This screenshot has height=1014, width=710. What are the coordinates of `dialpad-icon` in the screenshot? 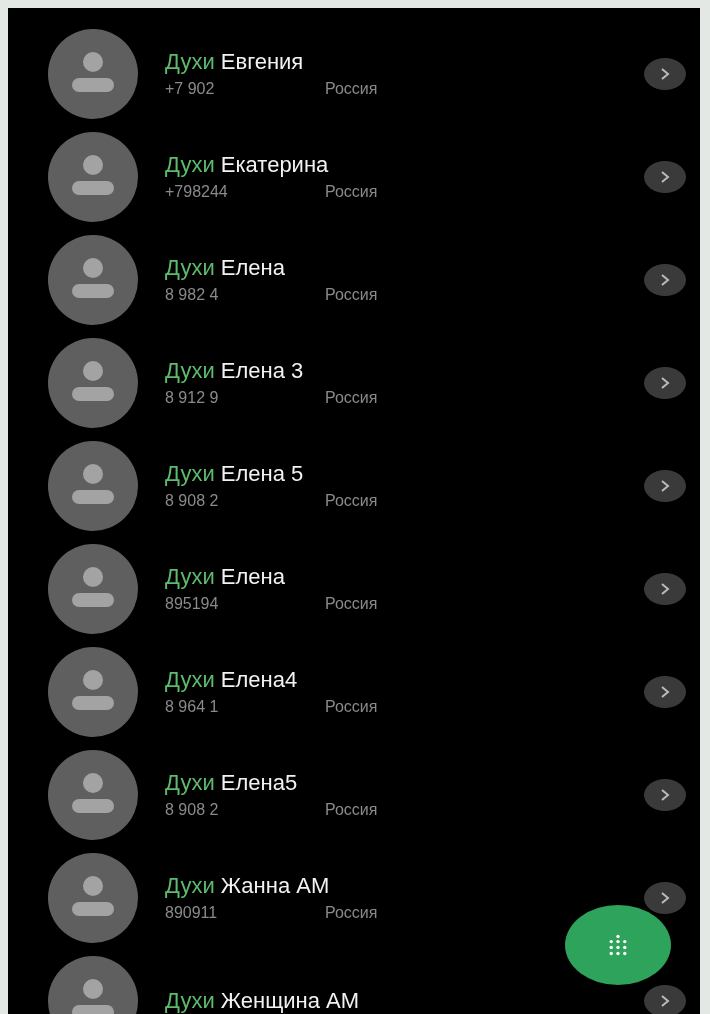 It's located at (618, 945).